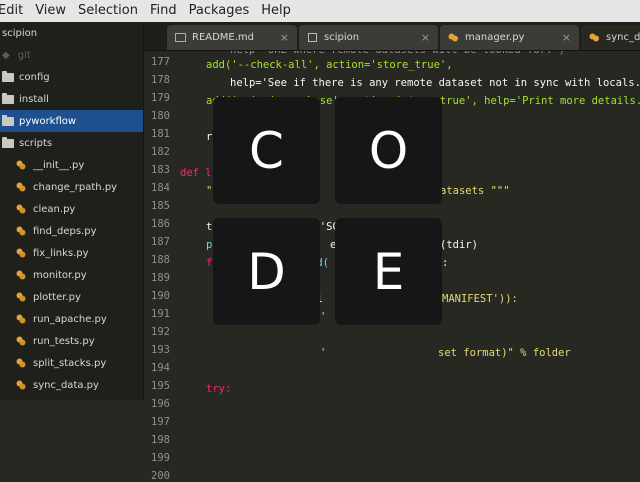 Image resolution: width=640 pixels, height=482 pixels. Describe the element at coordinates (20, 33) in the screenshot. I see `tree-root-label: scipion` at that location.